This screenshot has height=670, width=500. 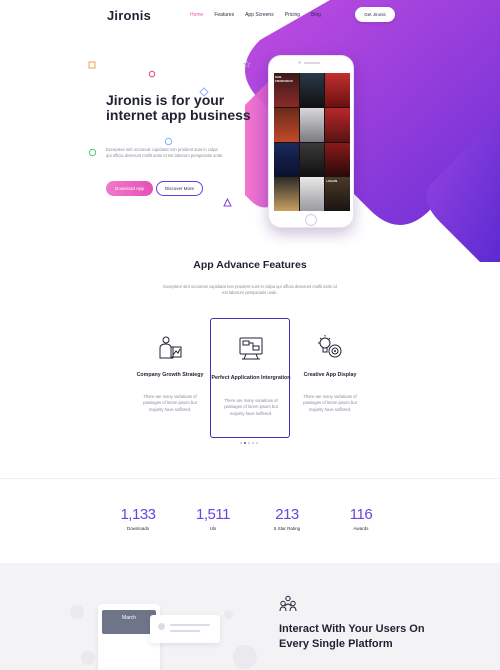 I want to click on discover-more-button: Discover More, so click(x=179, y=188).